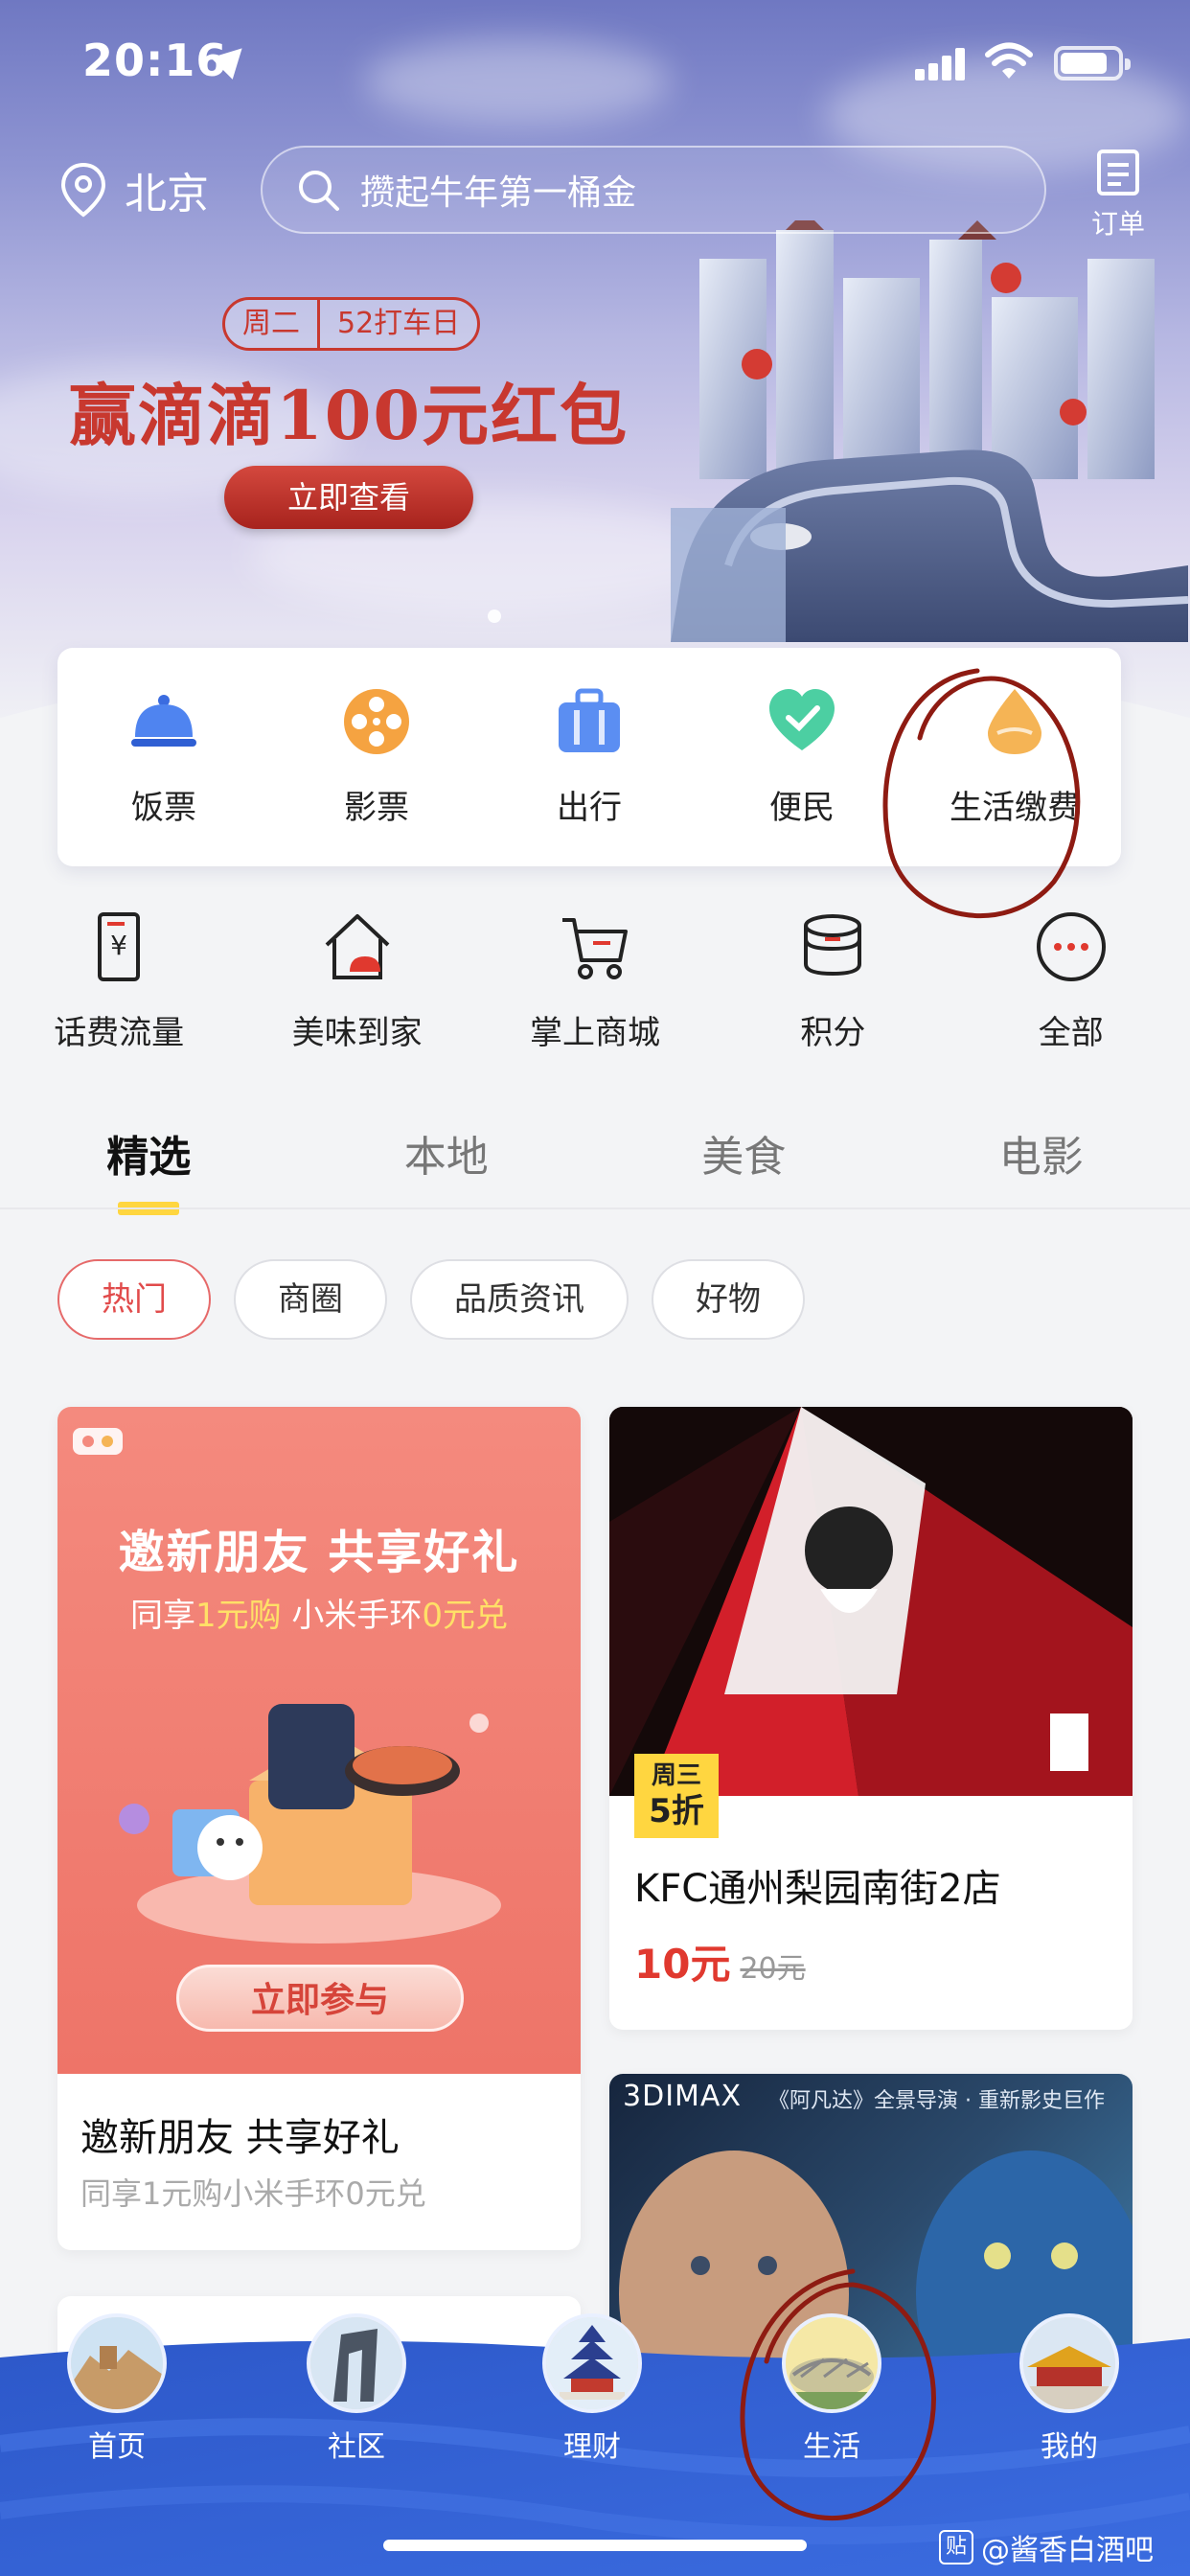 The image size is (1190, 2576). I want to click on nav-label: 理财, so click(592, 2447).